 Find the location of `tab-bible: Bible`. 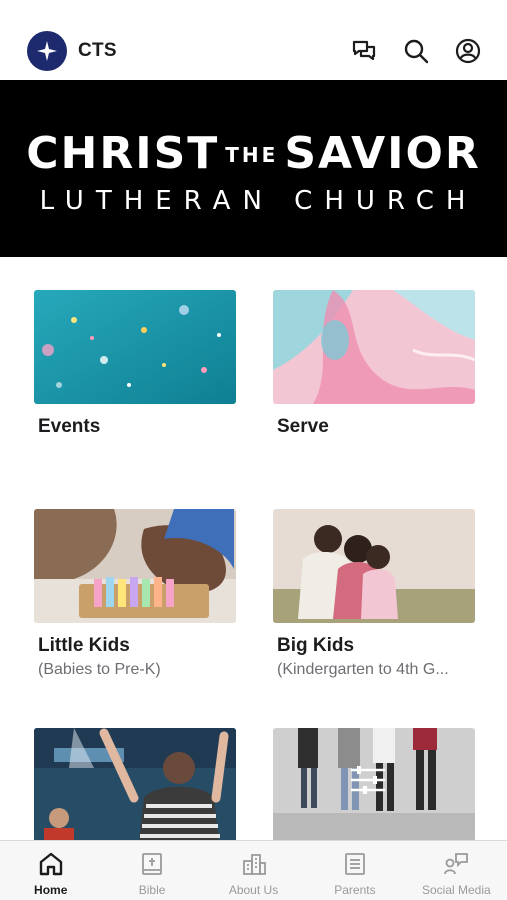

tab-bible: Bible is located at coordinates (151, 870).